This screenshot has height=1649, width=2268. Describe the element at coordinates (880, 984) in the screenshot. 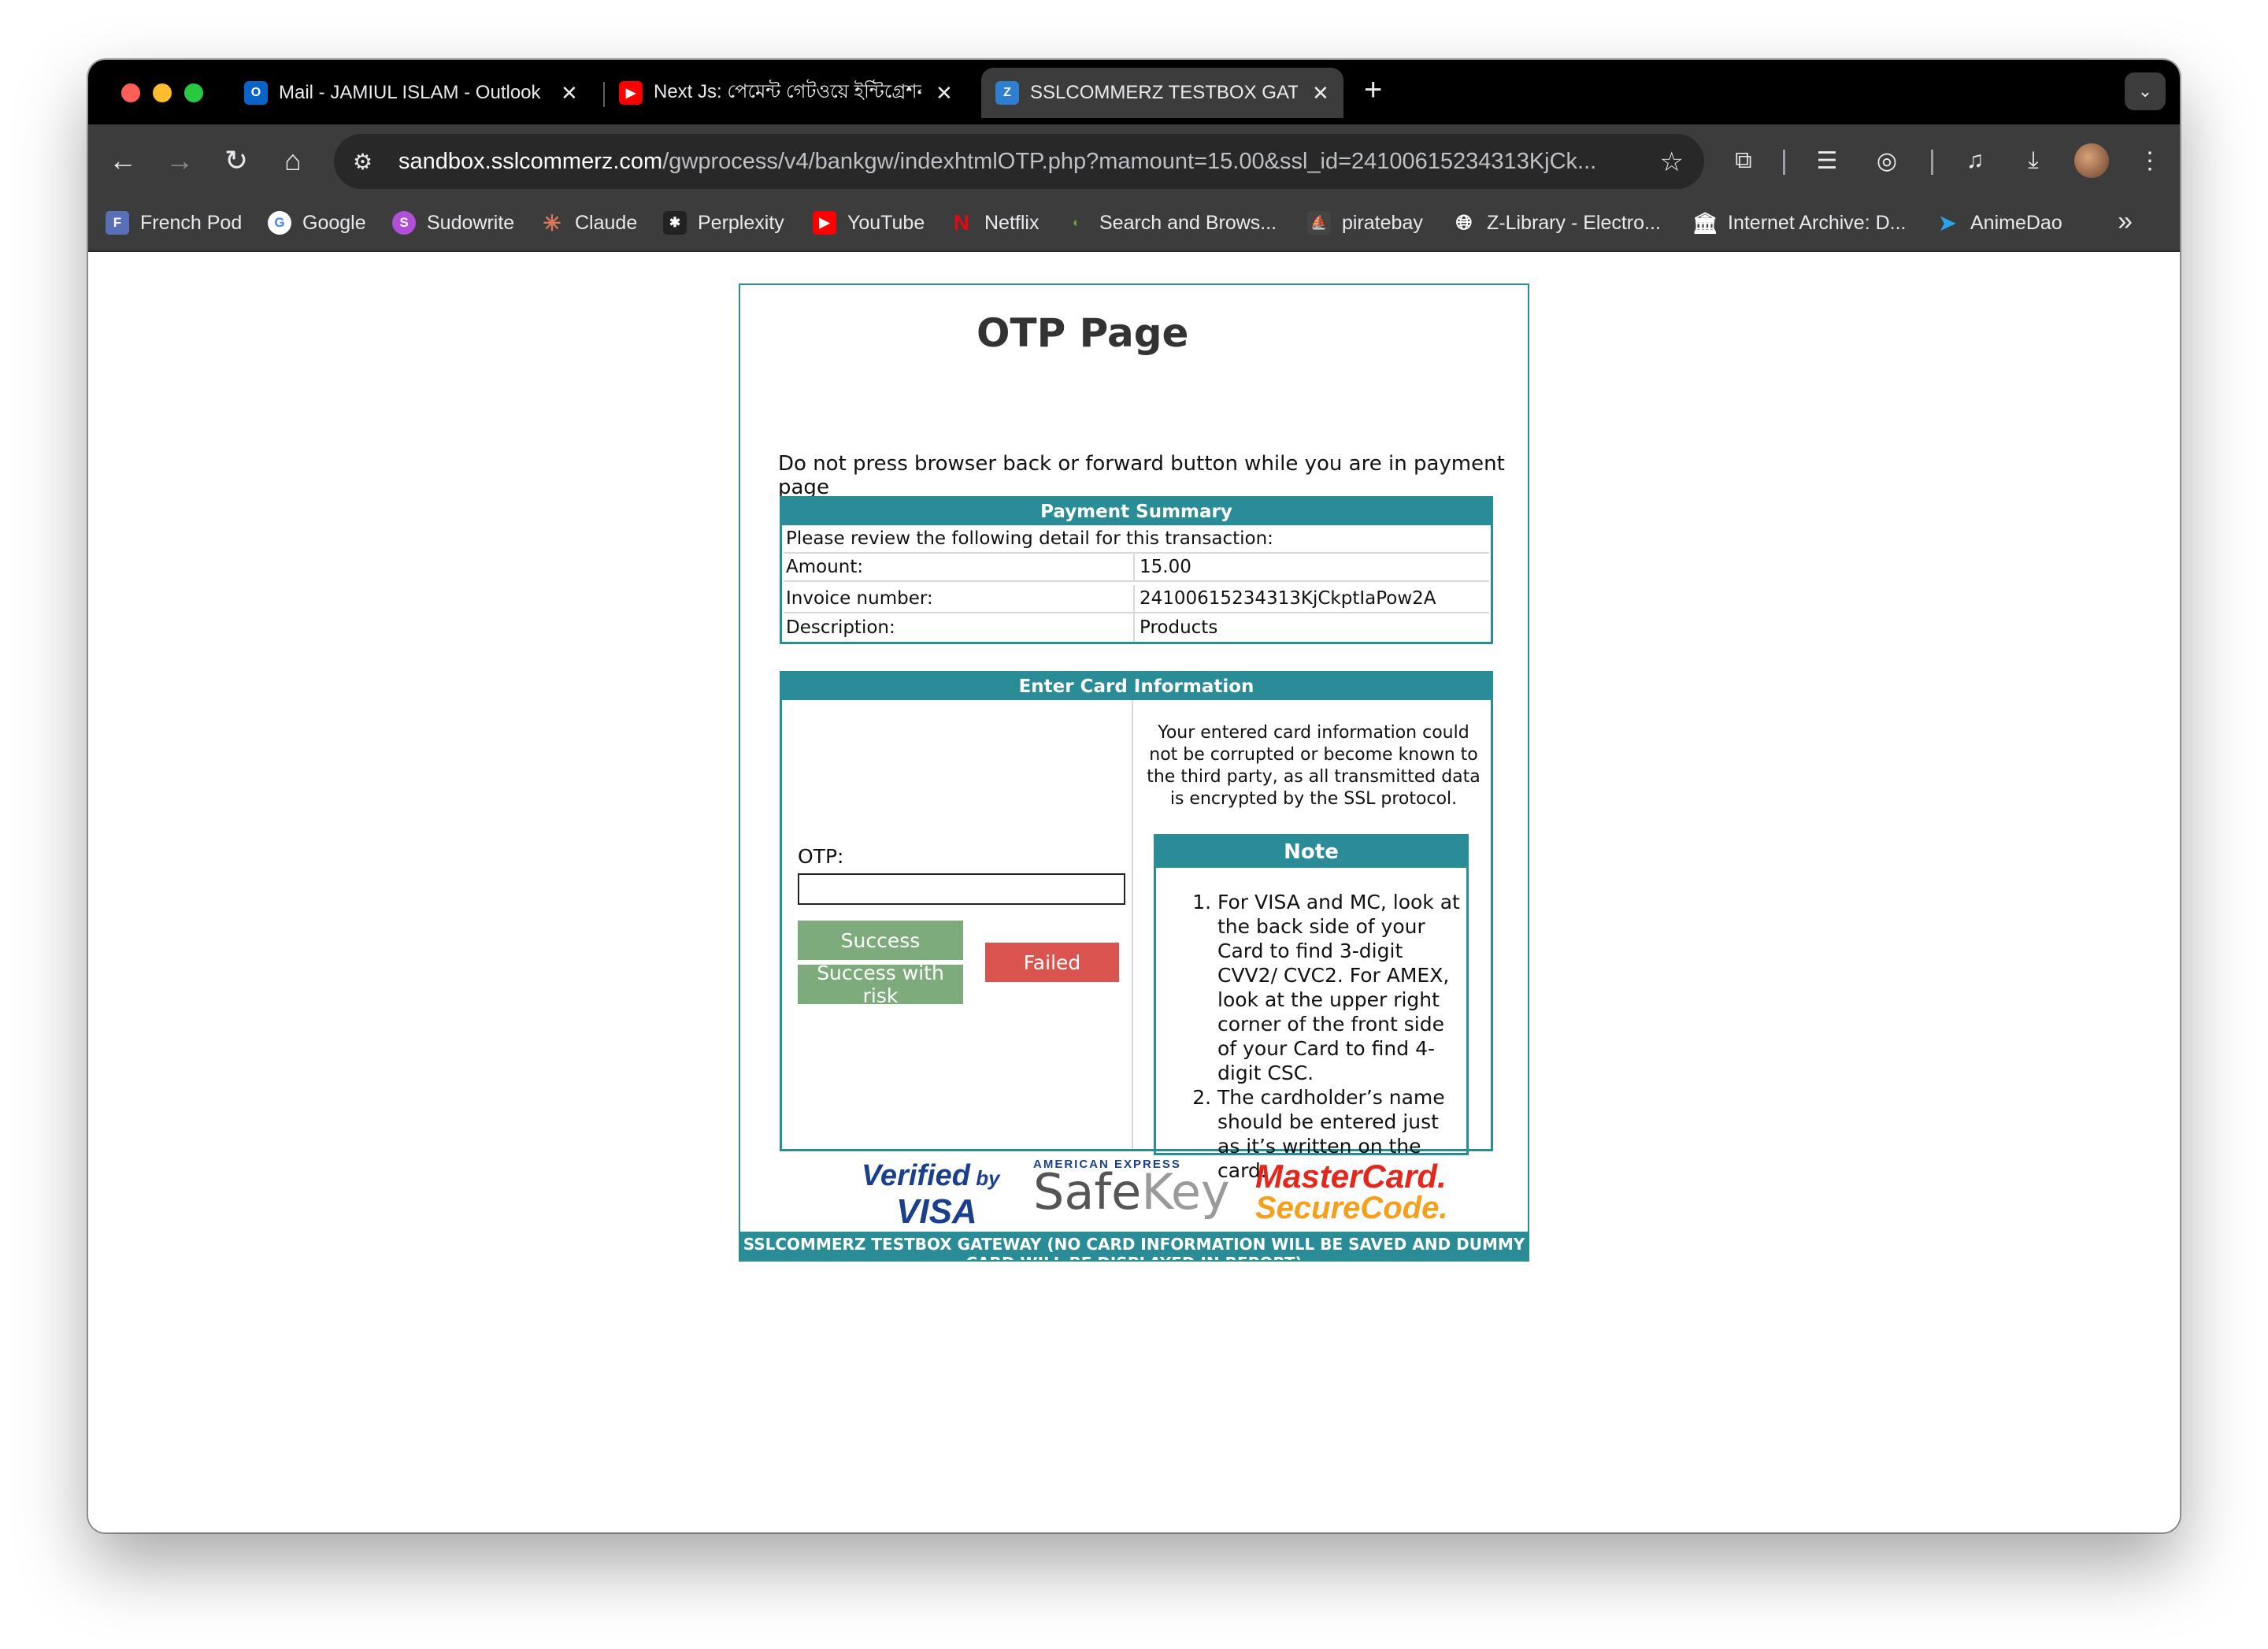

I see `success-with-risk-button: Success with risk` at that location.